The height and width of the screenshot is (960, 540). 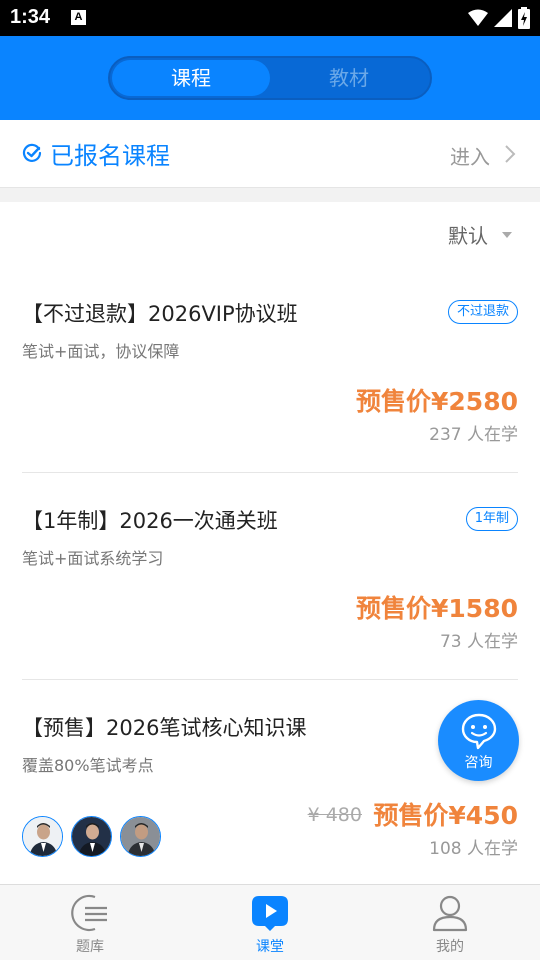 I want to click on consult-button: 咨询, so click(x=478, y=740).